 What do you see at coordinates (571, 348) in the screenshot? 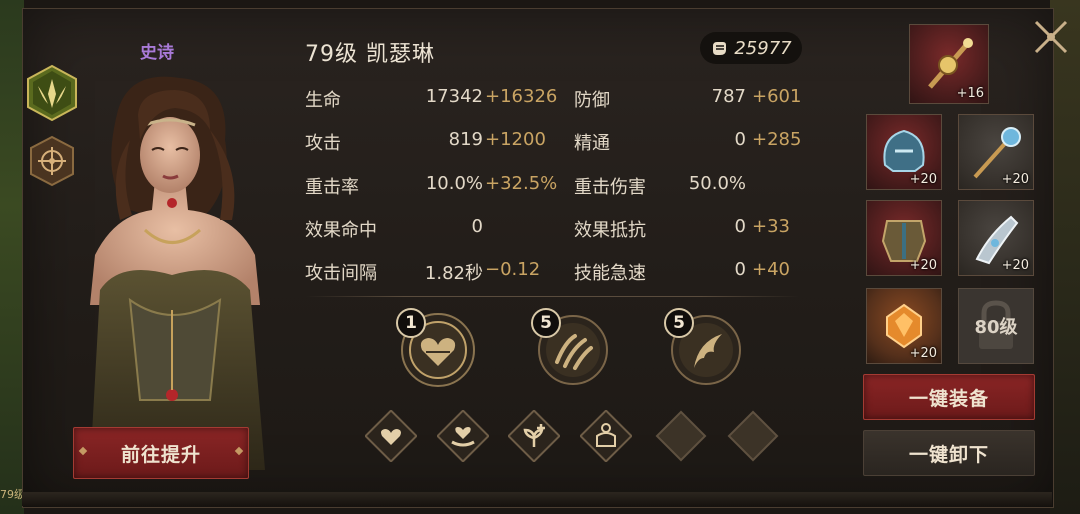
I see `skill-slot-2: 5` at bounding box center [571, 348].